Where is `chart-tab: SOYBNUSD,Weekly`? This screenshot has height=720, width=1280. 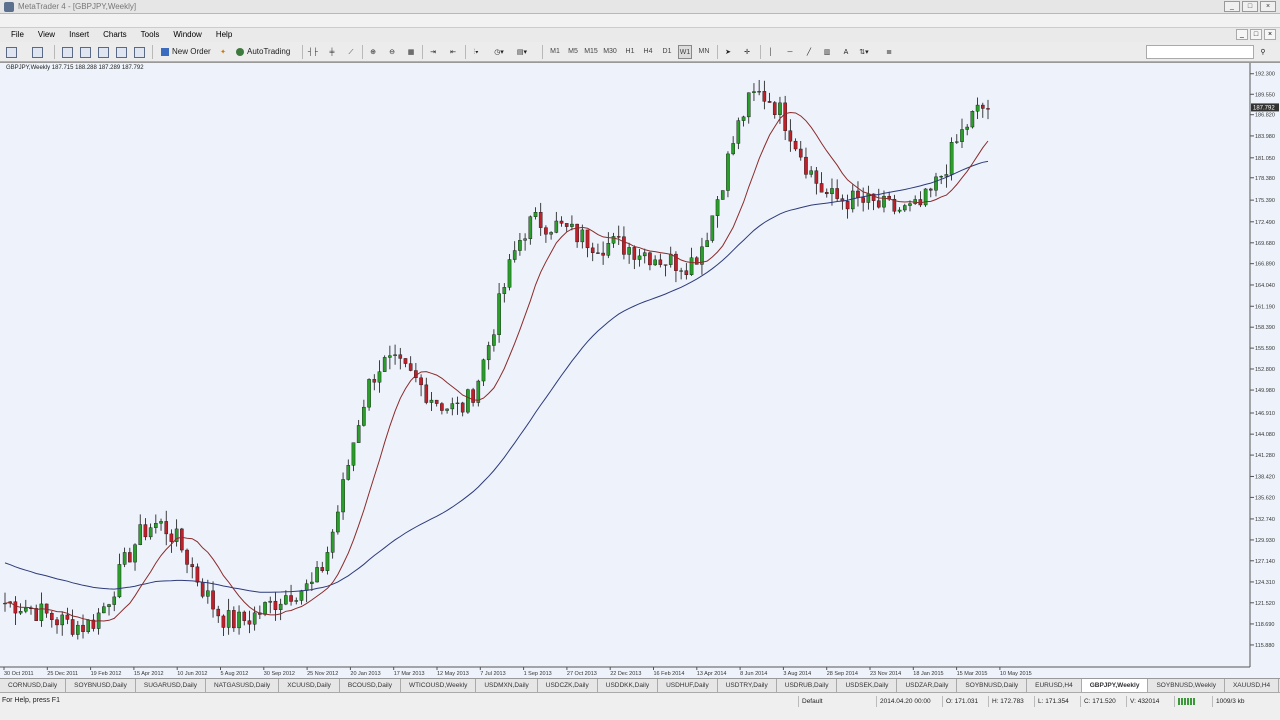
chart-tab: SOYBNUSD,Weekly is located at coordinates (1186, 685).